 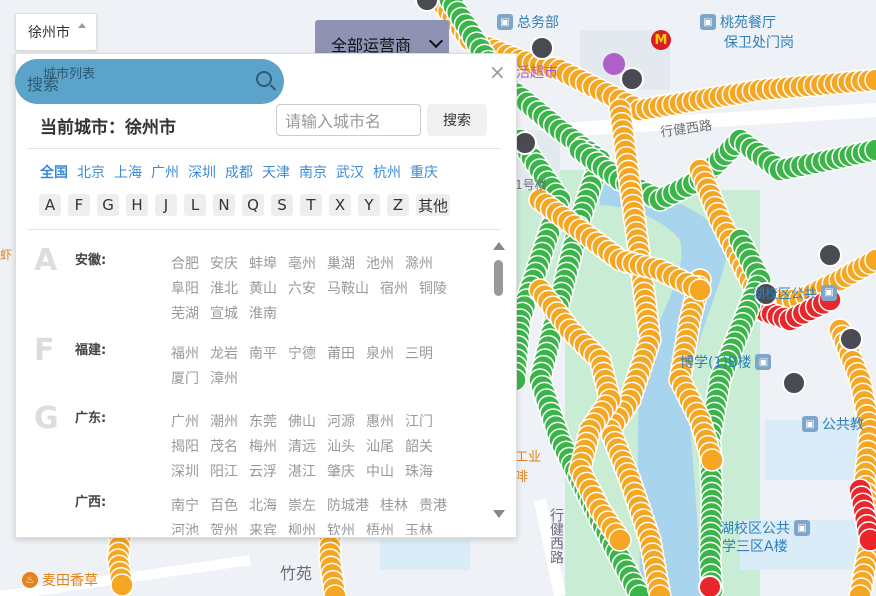 I want to click on hot-city-link: 武汉, so click(x=350, y=172).